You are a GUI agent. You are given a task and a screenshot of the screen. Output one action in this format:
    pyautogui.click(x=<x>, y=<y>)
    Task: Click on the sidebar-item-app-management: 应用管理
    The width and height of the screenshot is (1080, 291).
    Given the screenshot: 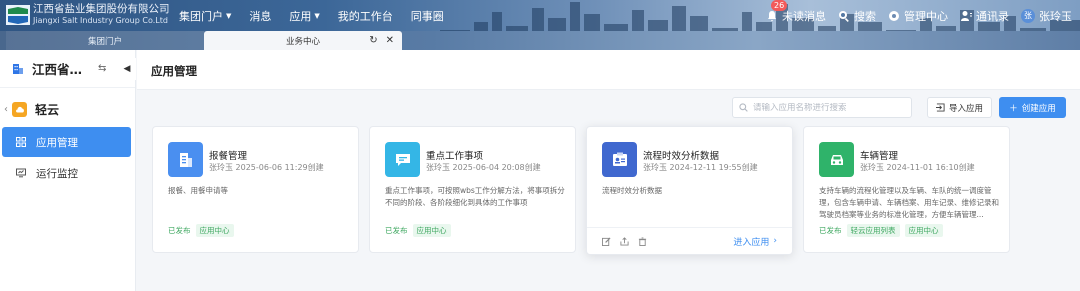 What is the action you would take?
    pyautogui.click(x=66, y=142)
    